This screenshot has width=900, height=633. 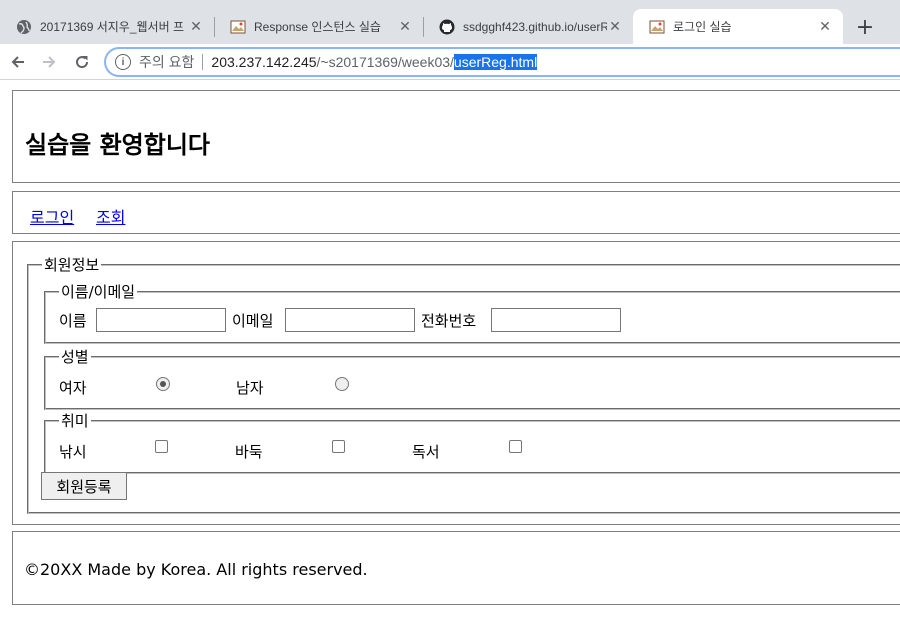 What do you see at coordinates (447, 27) in the screenshot?
I see `github-icon` at bounding box center [447, 27].